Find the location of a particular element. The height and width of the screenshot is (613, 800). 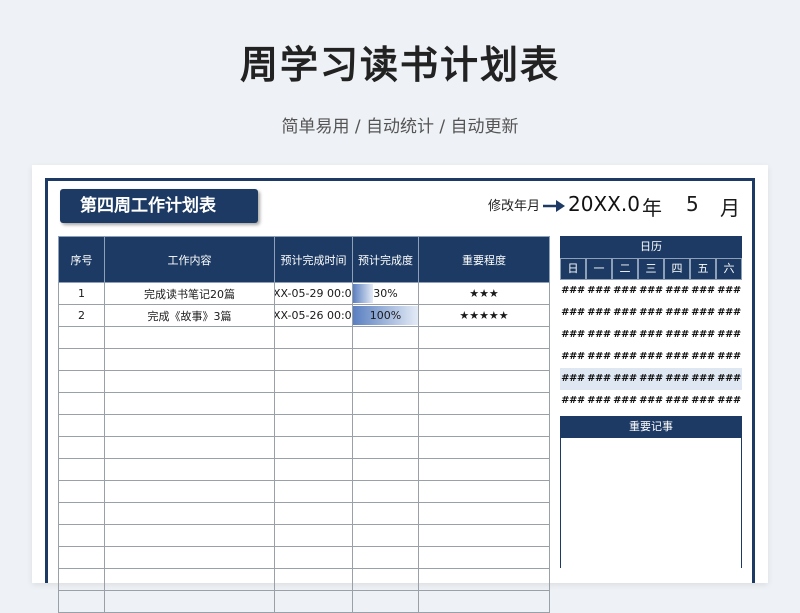

row-index: 1 is located at coordinates (81, 293).